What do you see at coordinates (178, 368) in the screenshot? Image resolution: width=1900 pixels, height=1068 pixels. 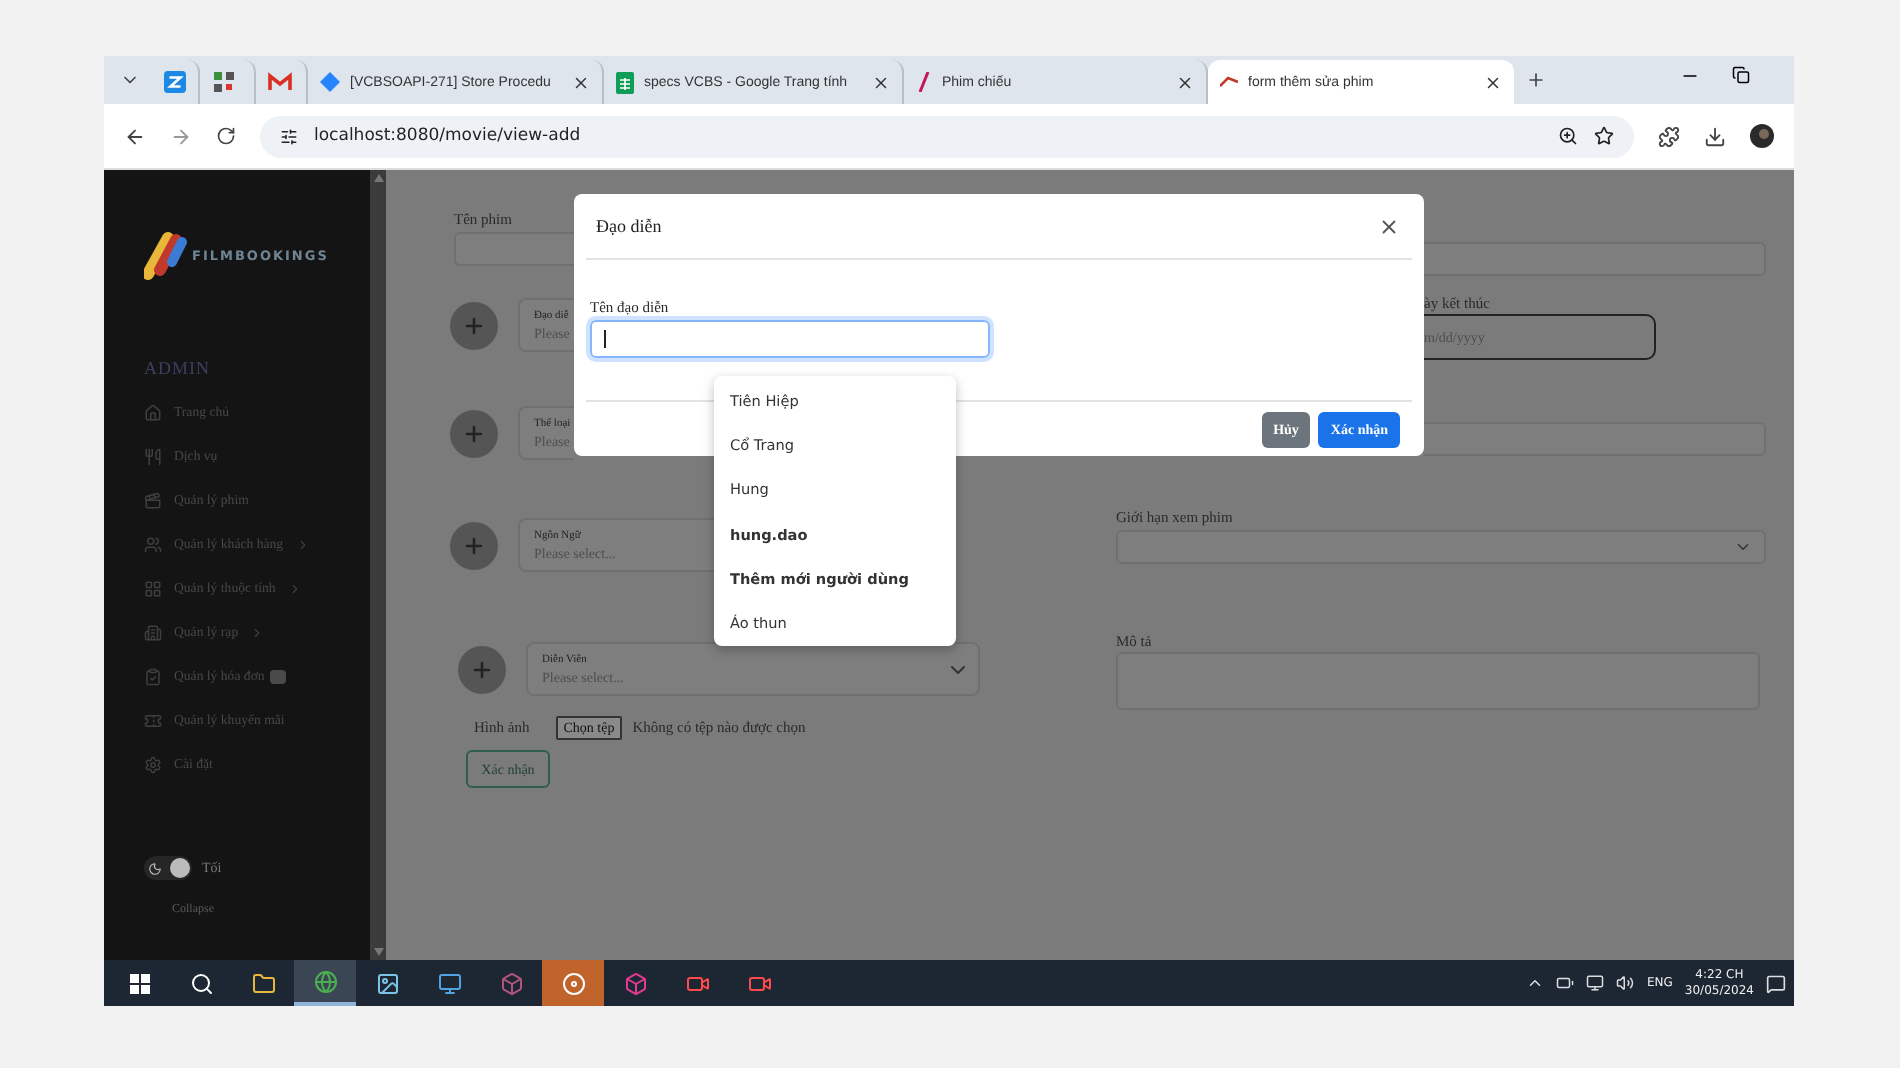 I see `section-heading: ADMIN` at bounding box center [178, 368].